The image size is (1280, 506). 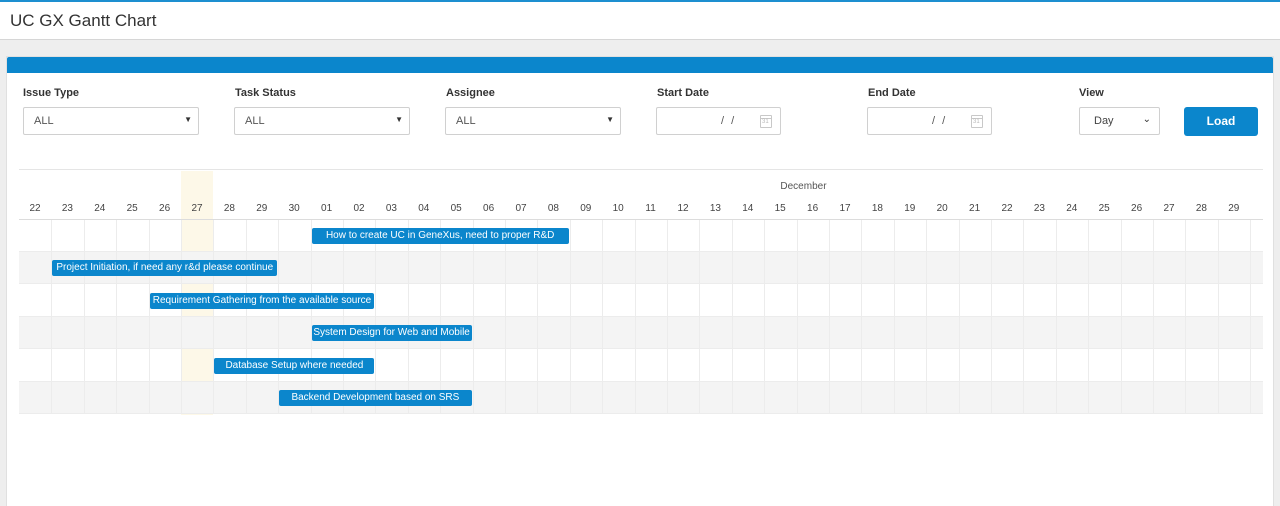 What do you see at coordinates (35, 208) in the screenshot?
I see `day-label: 22` at bounding box center [35, 208].